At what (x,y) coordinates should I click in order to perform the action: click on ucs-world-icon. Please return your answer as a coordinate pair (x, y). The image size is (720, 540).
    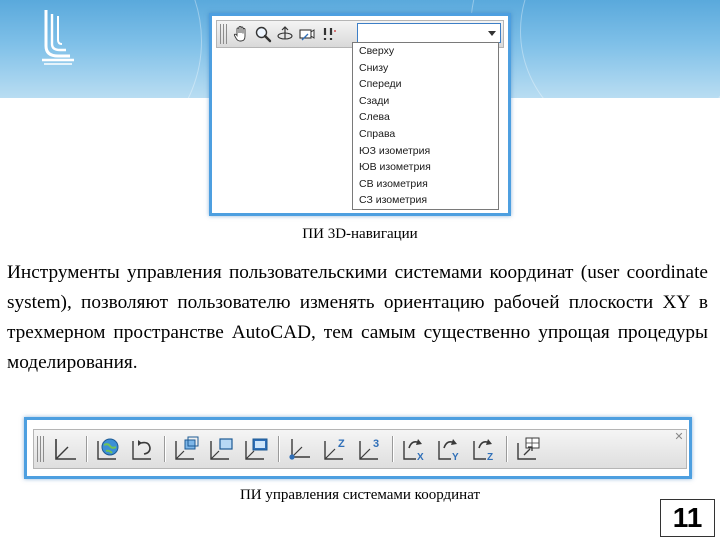
    Looking at the image, I should click on (108, 449).